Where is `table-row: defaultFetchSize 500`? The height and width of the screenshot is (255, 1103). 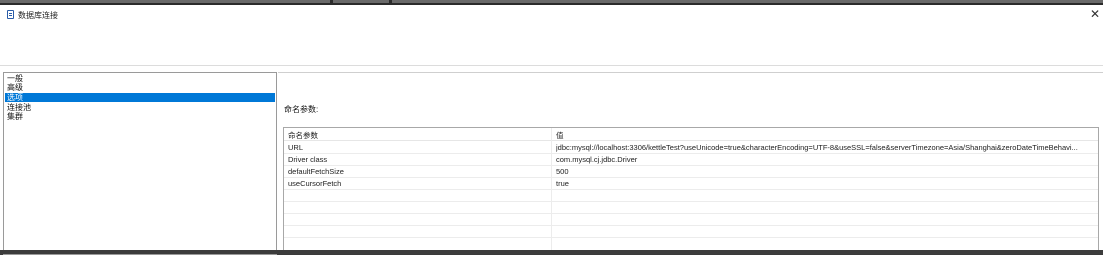 table-row: defaultFetchSize 500 is located at coordinates (691, 172).